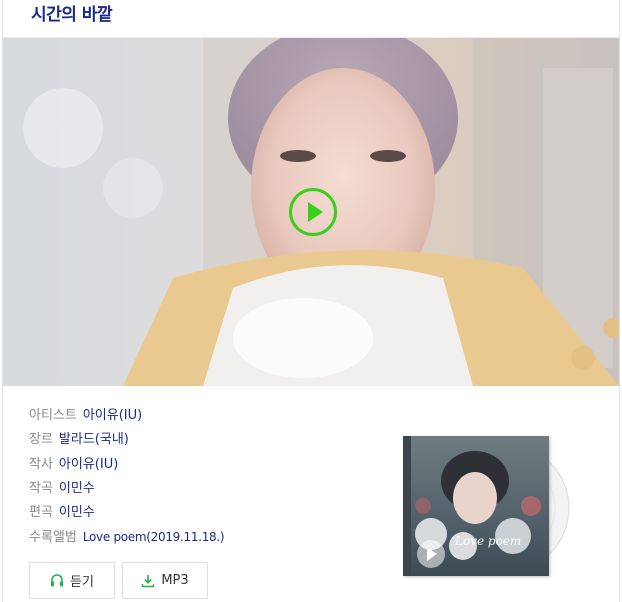 Image resolution: width=622 pixels, height=602 pixels. What do you see at coordinates (112, 416) in the screenshot?
I see `artist-value: 아이유(IU)` at bounding box center [112, 416].